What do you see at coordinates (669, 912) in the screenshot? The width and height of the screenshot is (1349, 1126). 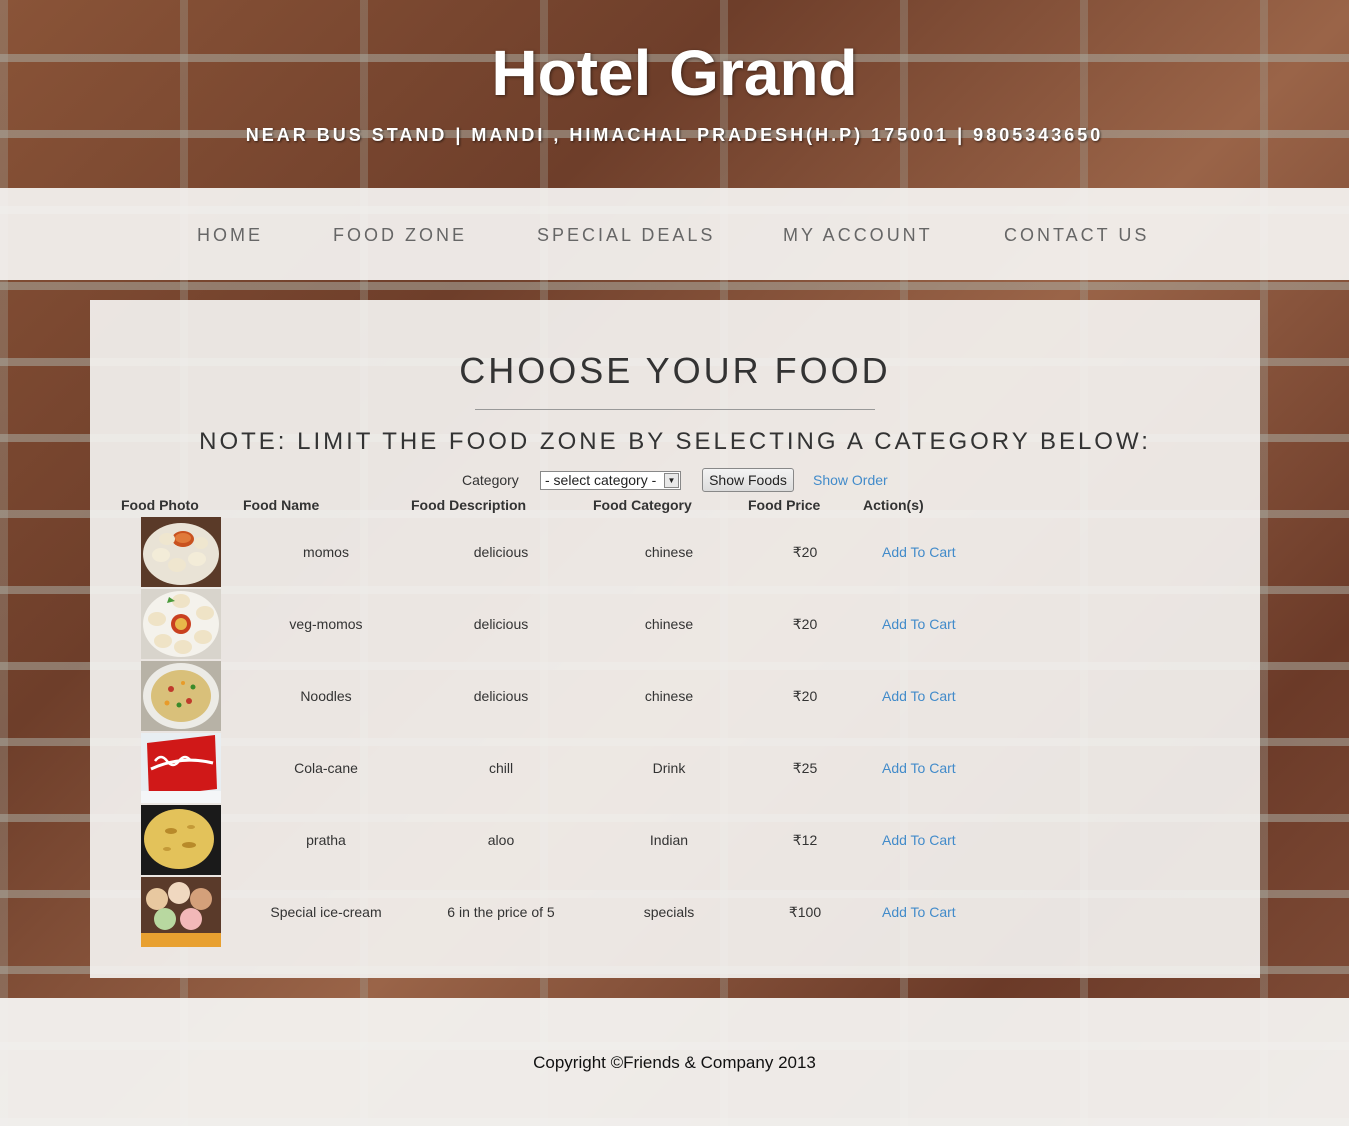 I see `food-category: specials` at bounding box center [669, 912].